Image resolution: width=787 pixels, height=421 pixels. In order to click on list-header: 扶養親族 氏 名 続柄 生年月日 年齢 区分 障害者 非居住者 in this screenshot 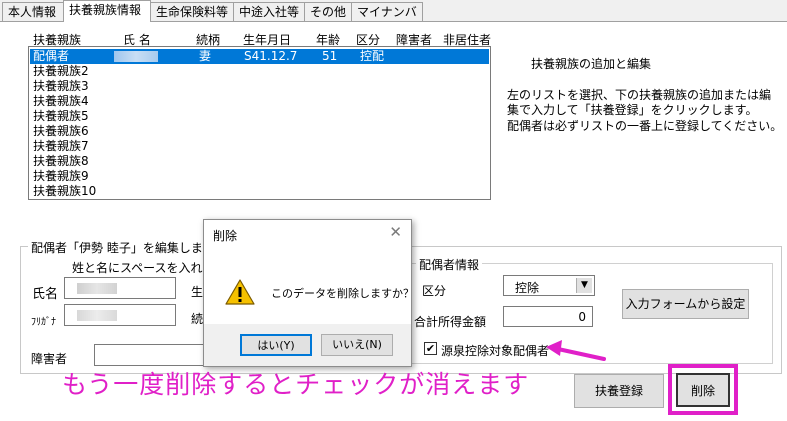, I will do `click(250, 39)`.